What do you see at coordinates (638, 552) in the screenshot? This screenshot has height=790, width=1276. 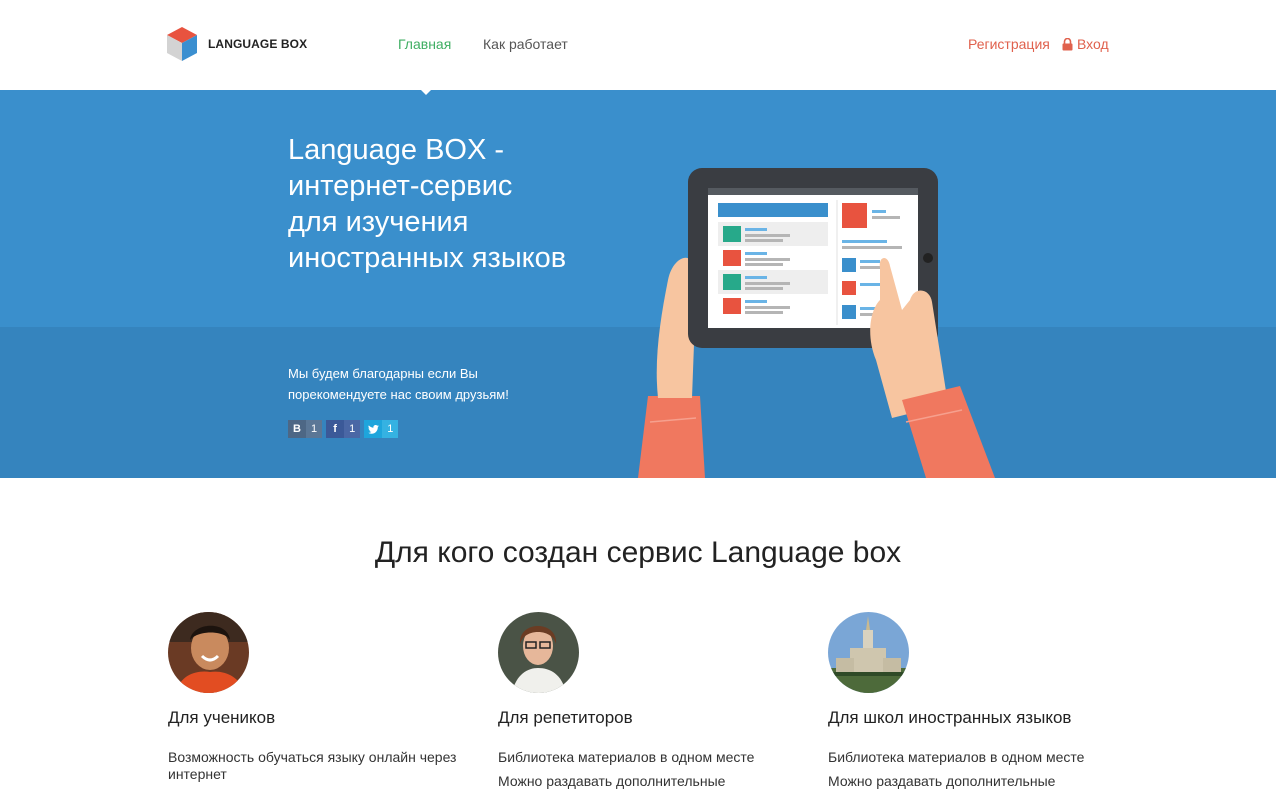 I see `audience-section-title: Для кого создан сервис Language box` at bounding box center [638, 552].